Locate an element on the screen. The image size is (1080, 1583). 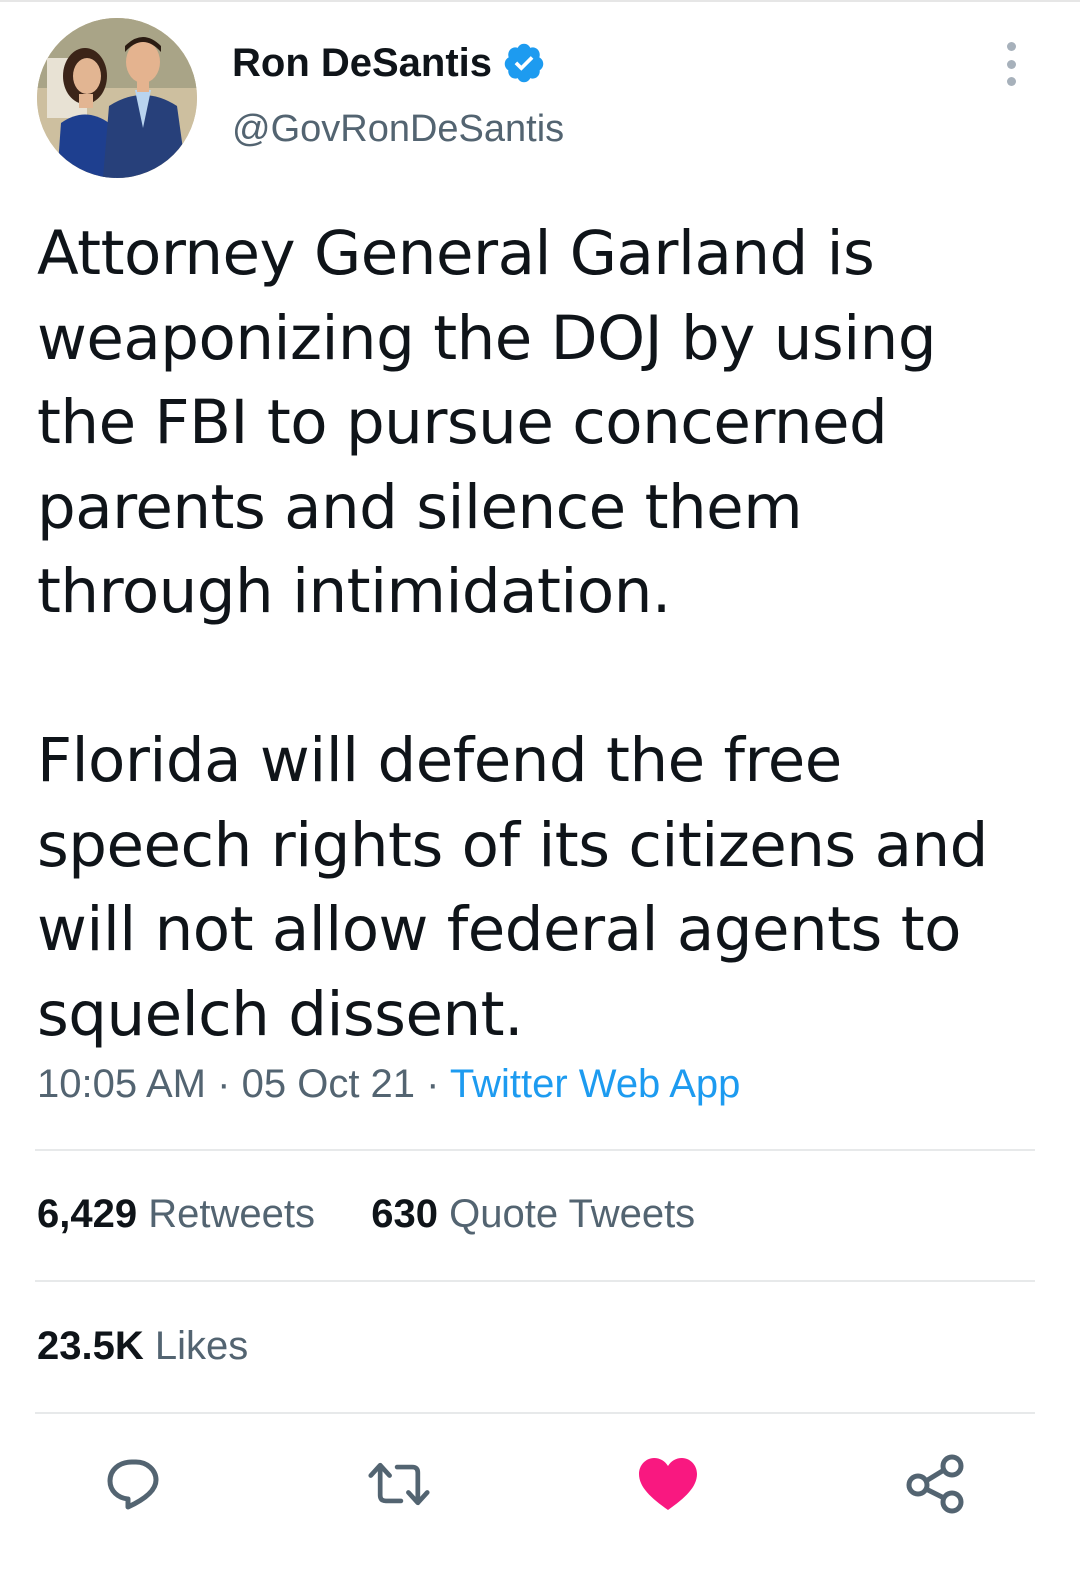
verified-badge-icon is located at coordinates (524, 63).